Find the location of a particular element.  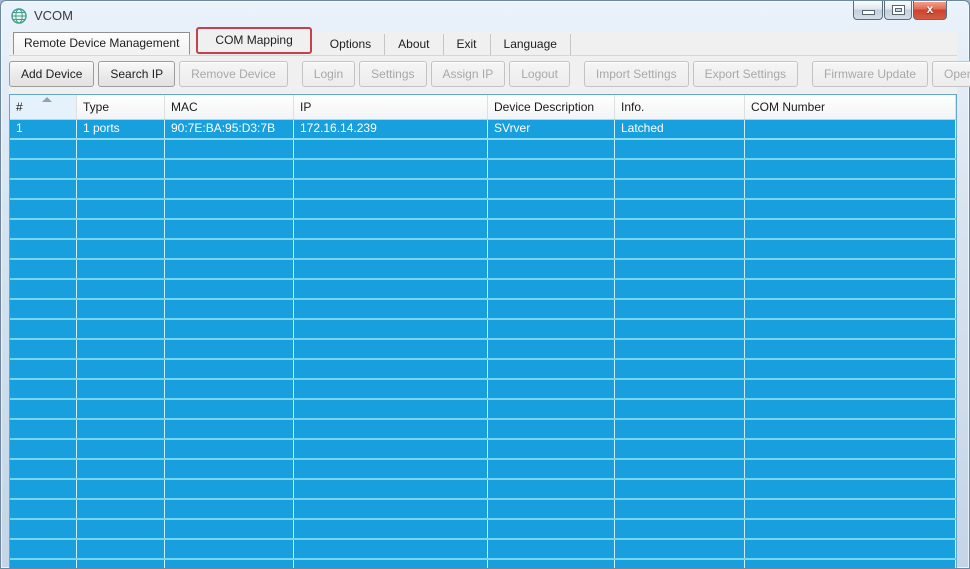

column-header-com-number: COM Number is located at coordinates (850, 107).